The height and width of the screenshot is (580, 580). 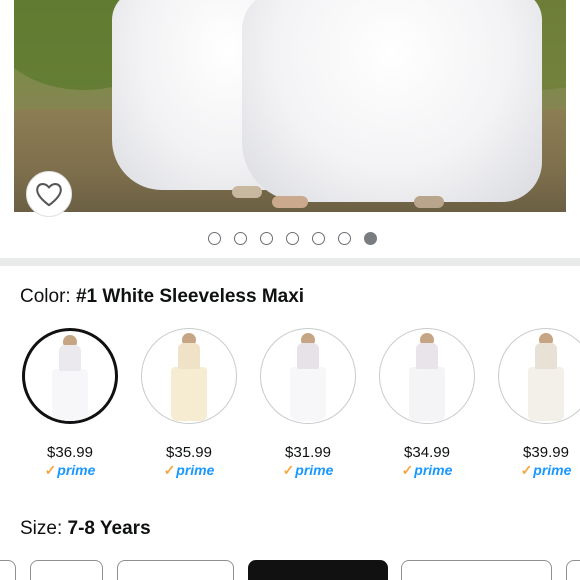 I want to click on heart-outline-icon, so click(x=49, y=195).